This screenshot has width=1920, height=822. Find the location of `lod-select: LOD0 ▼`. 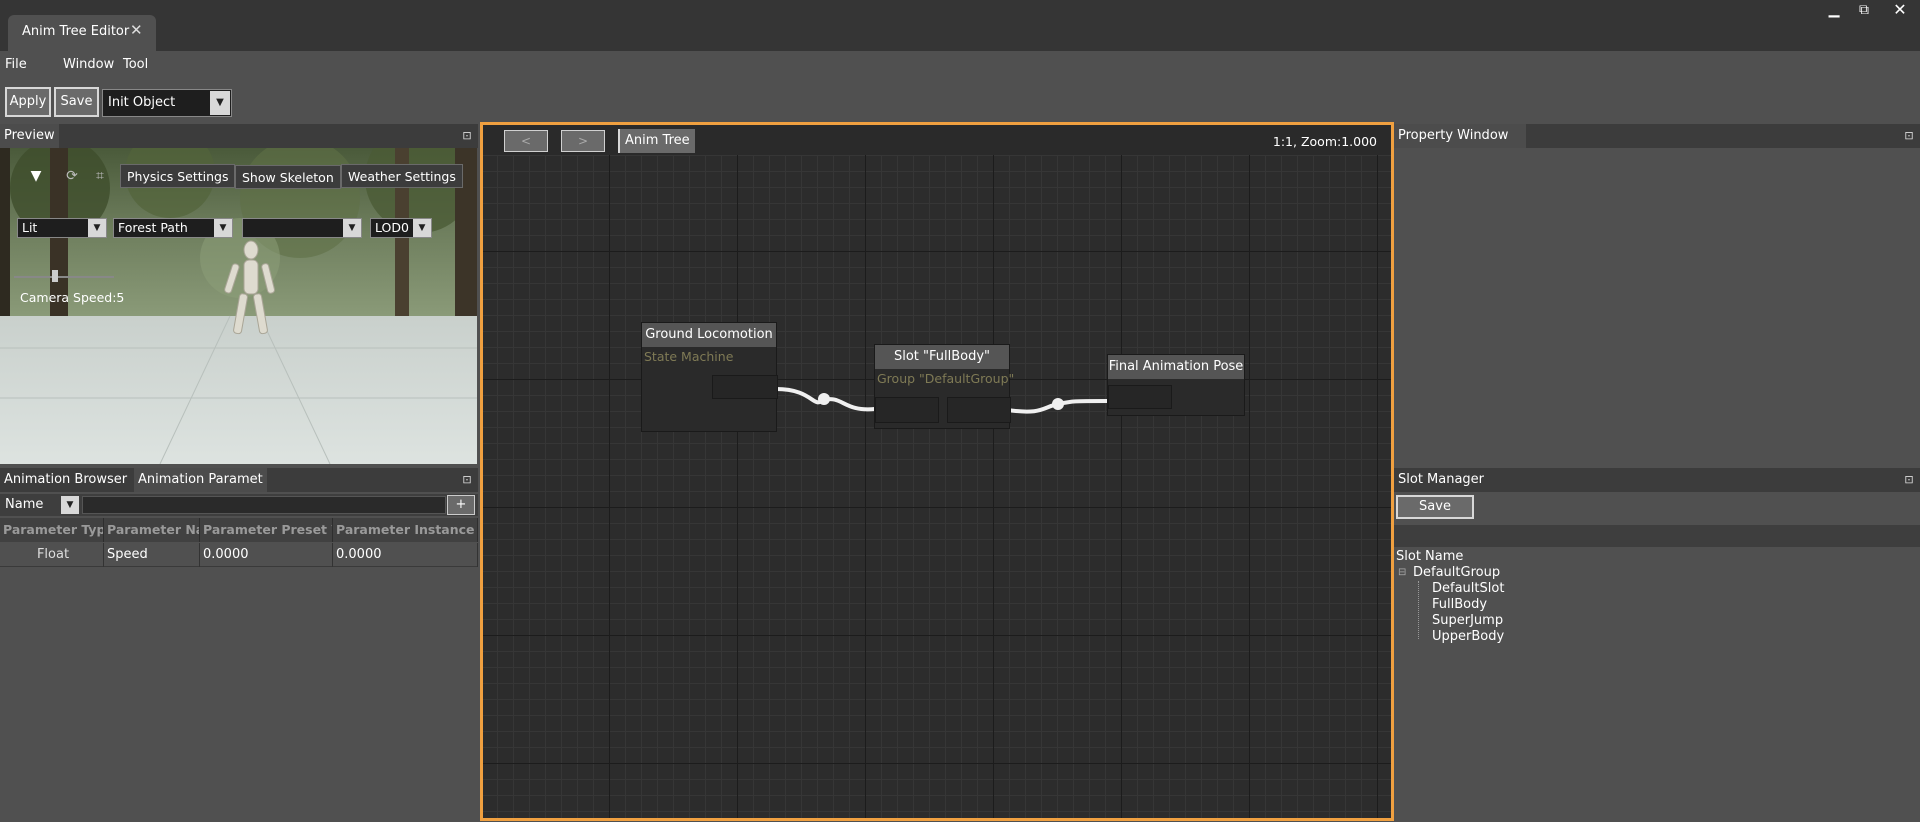

lod-select: LOD0 ▼ is located at coordinates (401, 228).